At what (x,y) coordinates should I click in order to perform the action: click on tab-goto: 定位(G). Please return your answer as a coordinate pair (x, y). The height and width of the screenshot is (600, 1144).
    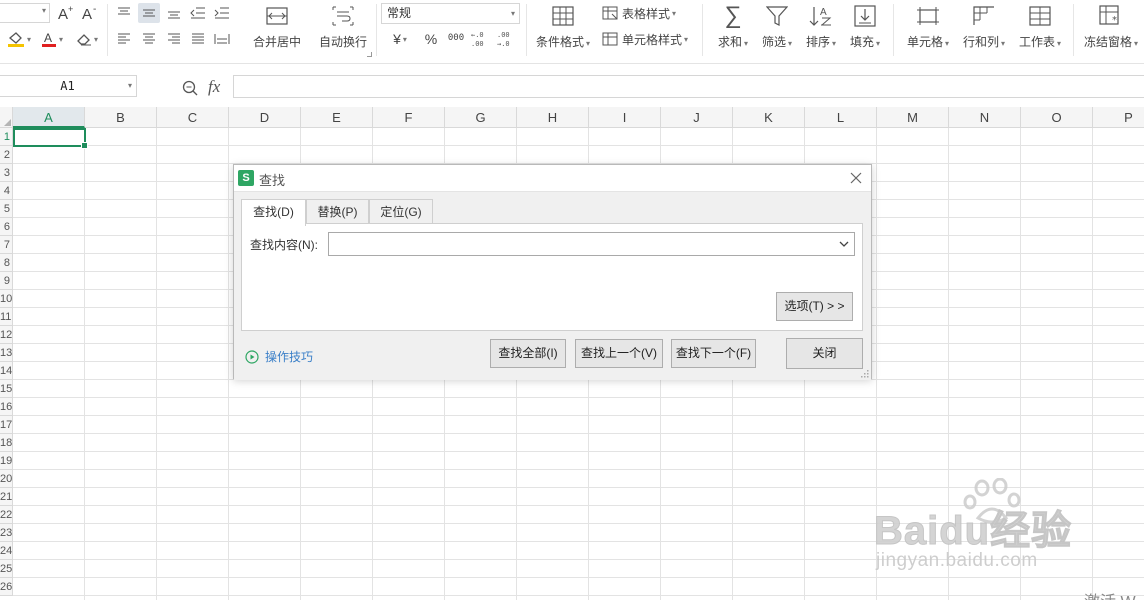
    Looking at the image, I should click on (401, 211).